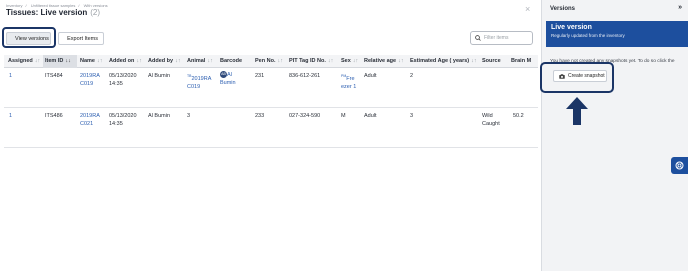 The width and height of the screenshot is (688, 271). What do you see at coordinates (680, 7) in the screenshot?
I see `collapse-panel-icon: »` at bounding box center [680, 7].